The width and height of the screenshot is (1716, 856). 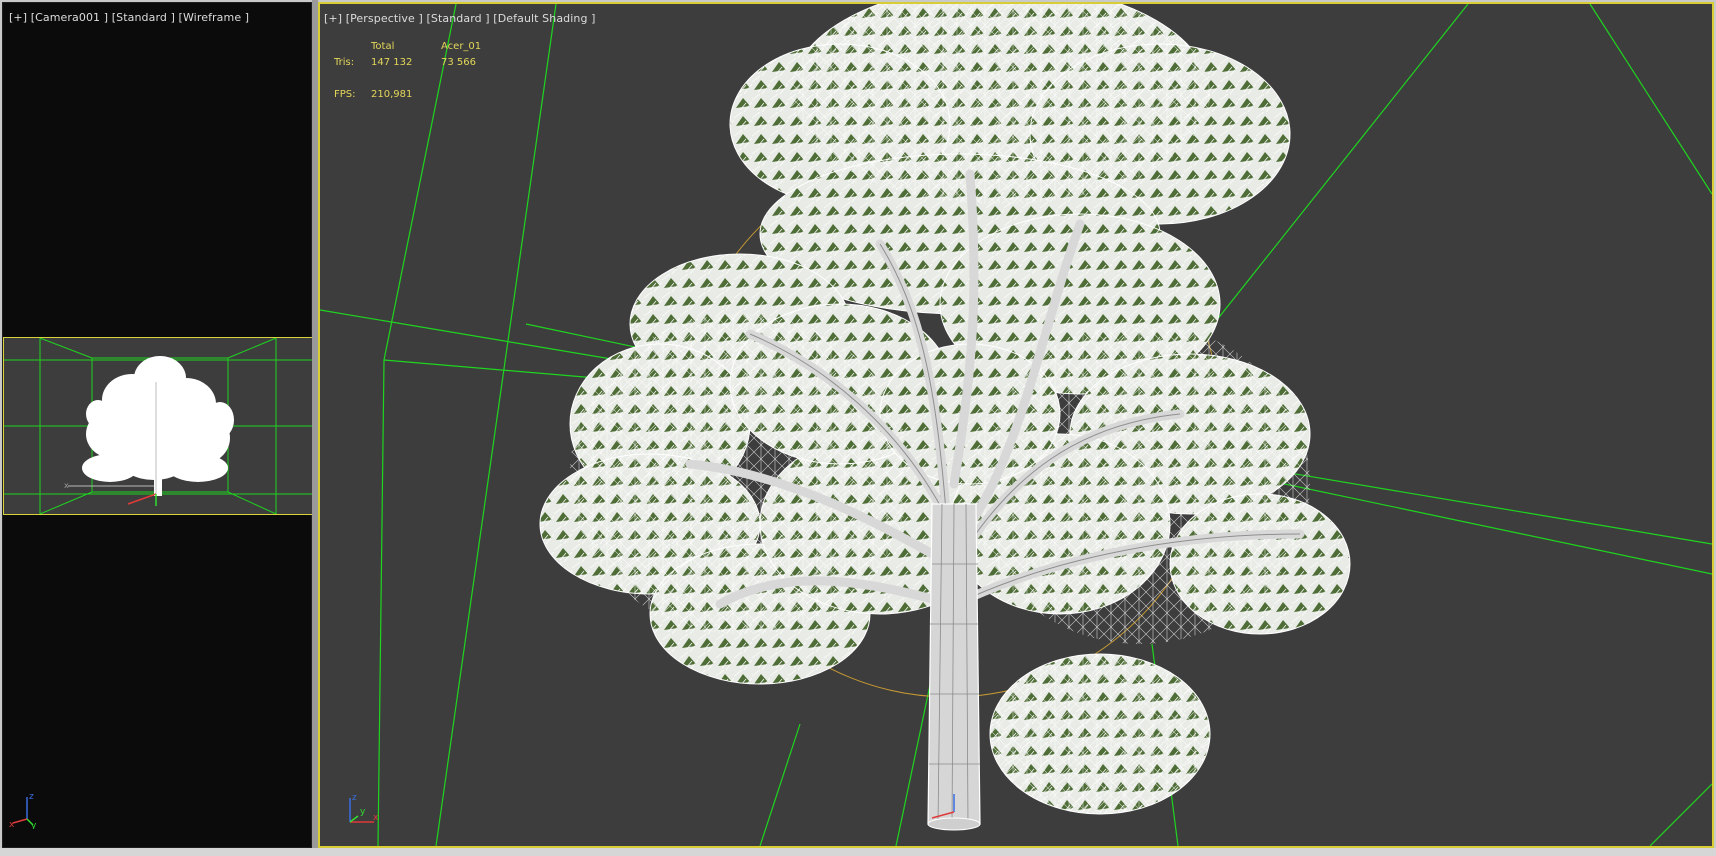 What do you see at coordinates (392, 62) in the screenshot?
I see `stats-tris-total: 147 132` at bounding box center [392, 62].